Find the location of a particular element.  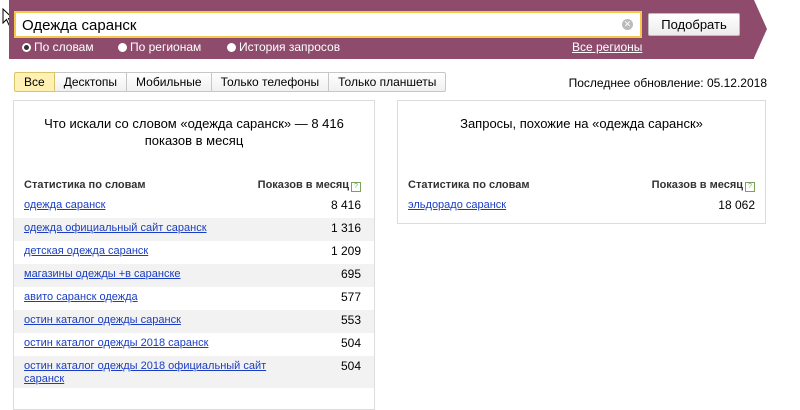

search-band-arrow is located at coordinates (760, 29).